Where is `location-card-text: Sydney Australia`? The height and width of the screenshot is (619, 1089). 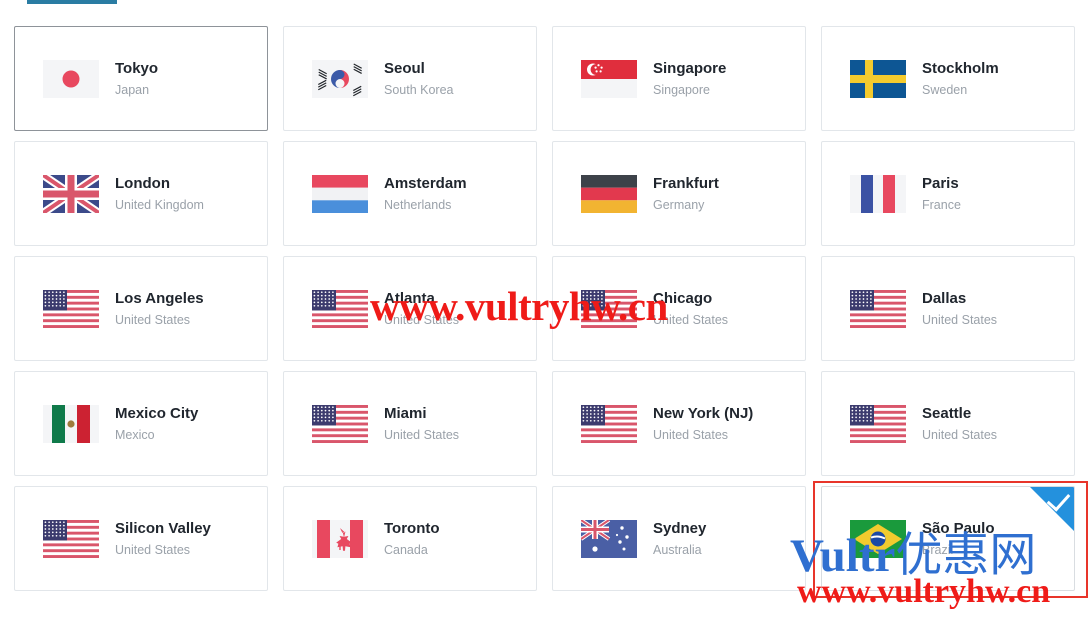
location-card-text: Sydney Australia is located at coordinates (679, 539).